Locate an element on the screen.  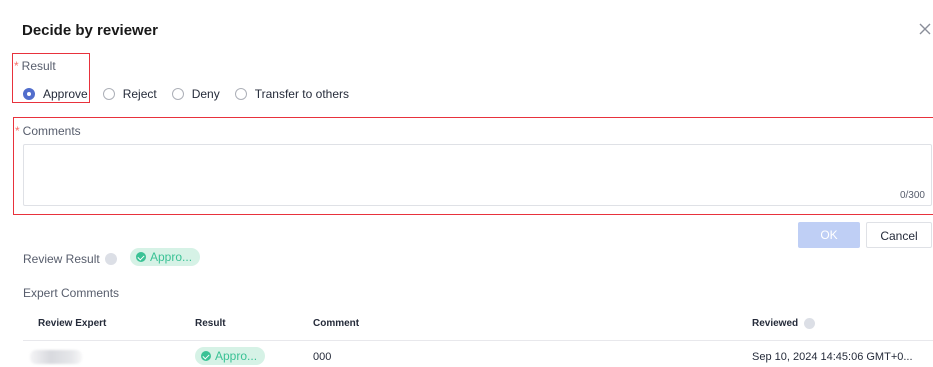
sort-icon is located at coordinates (810, 323).